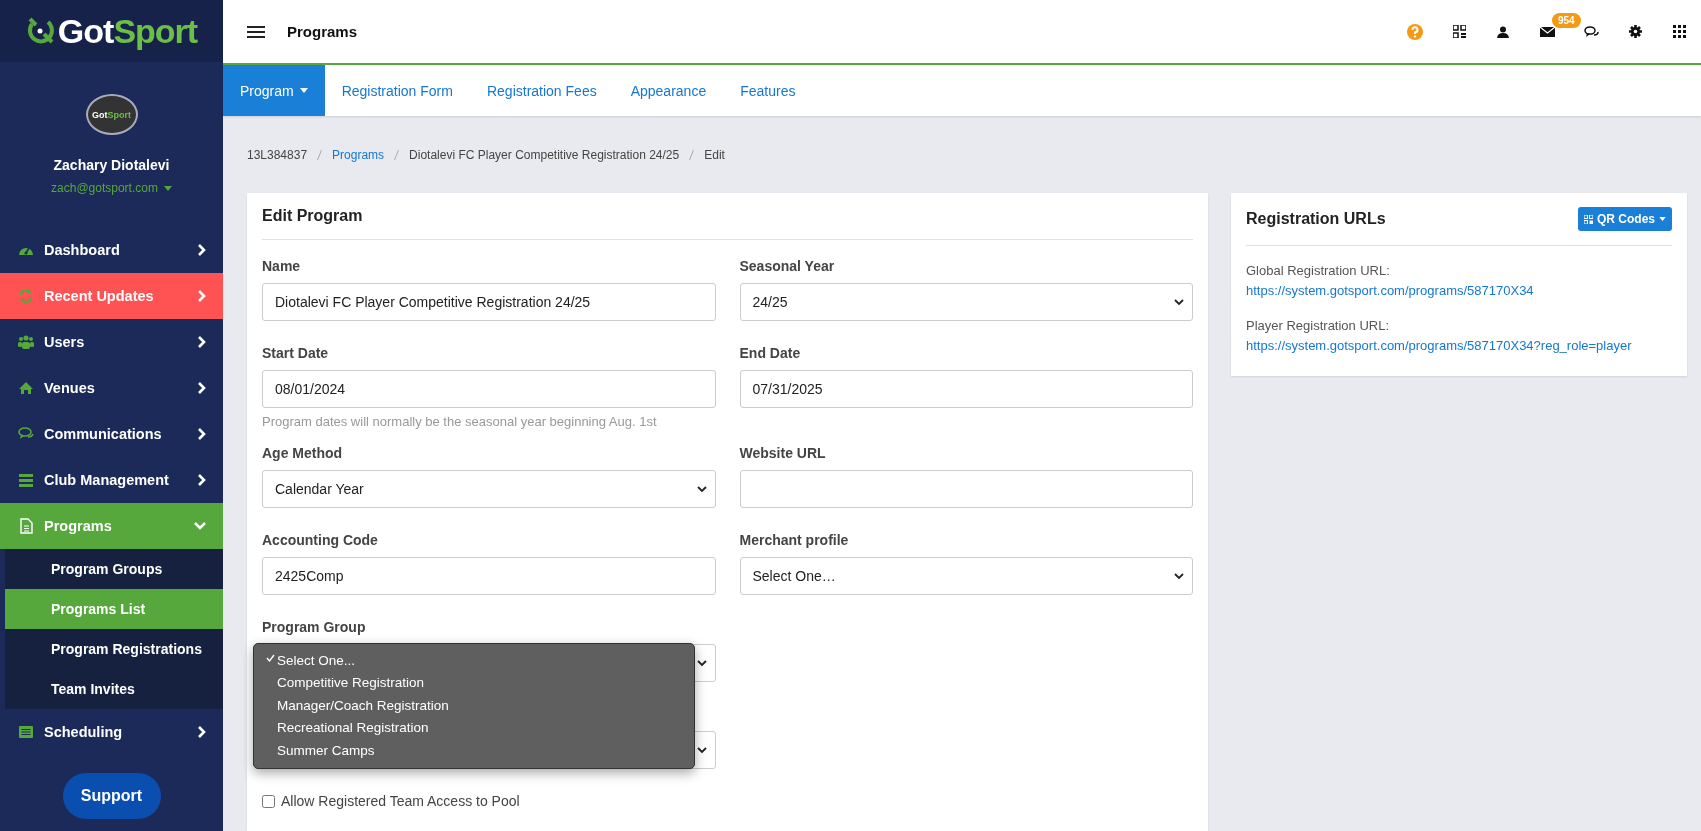  Describe the element at coordinates (282, 266) in the screenshot. I see `field-label: Name` at that location.